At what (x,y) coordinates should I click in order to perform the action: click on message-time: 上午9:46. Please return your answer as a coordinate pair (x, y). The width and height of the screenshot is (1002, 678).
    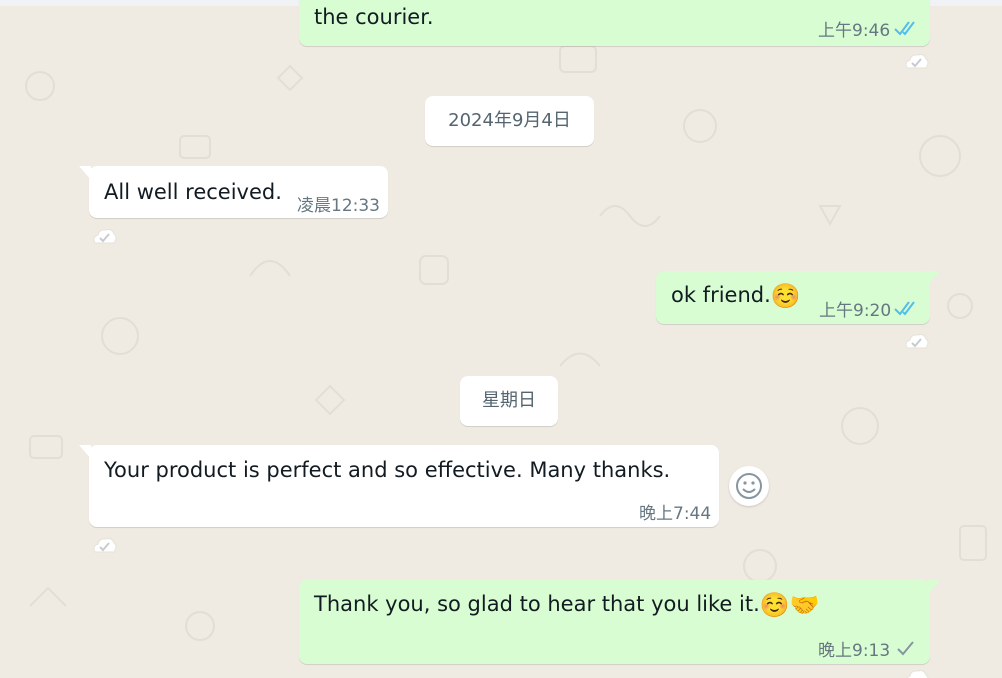
    Looking at the image, I should click on (854, 31).